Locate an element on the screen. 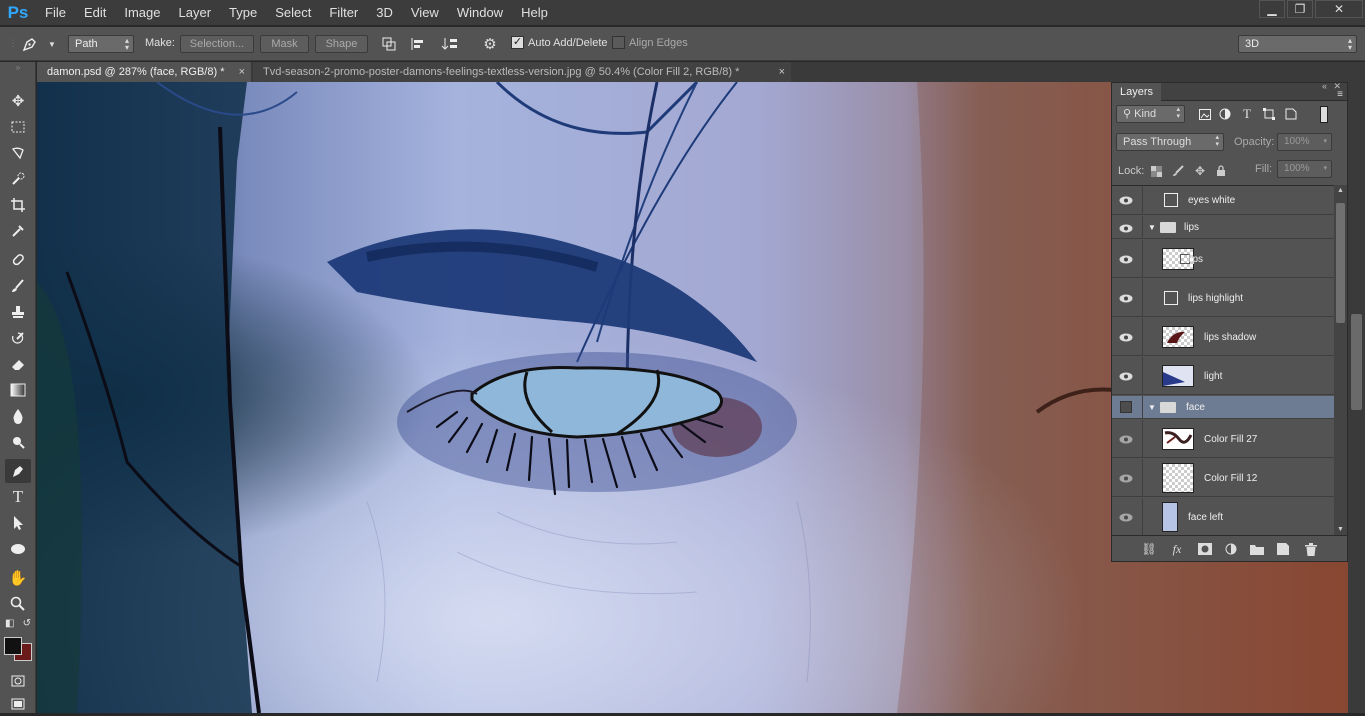  swap-colors-icon: ↺ is located at coordinates (27, 623).